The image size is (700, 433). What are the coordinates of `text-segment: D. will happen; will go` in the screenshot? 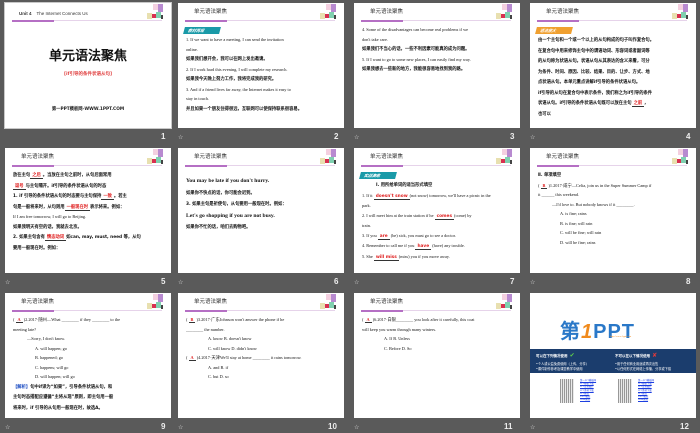 It's located at (55, 376).